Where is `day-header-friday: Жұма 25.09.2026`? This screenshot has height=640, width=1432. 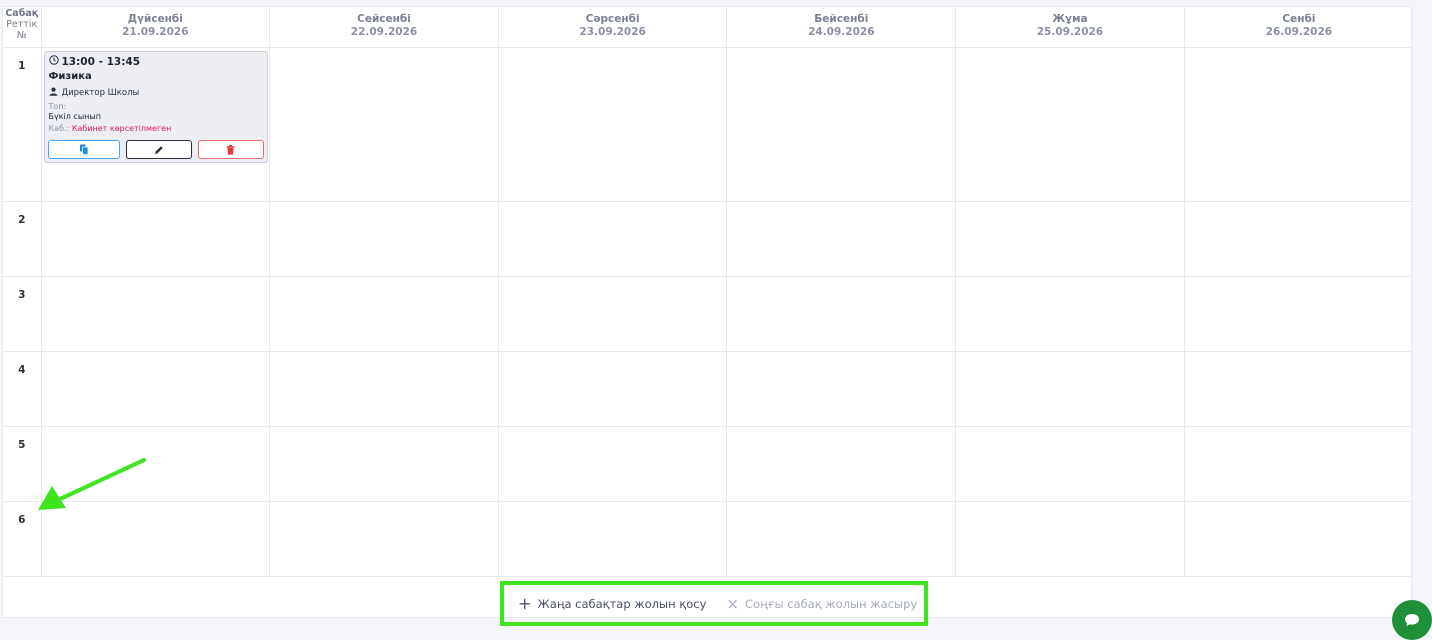 day-header-friday: Жұма 25.09.2026 is located at coordinates (1070, 27).